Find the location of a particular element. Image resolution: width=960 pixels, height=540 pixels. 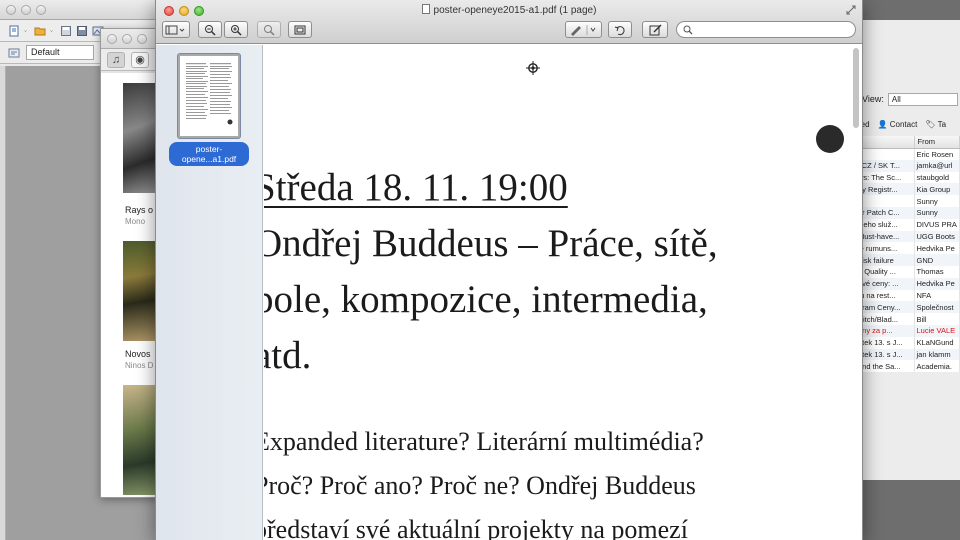

open-folder-icon is located at coordinates (40, 31).